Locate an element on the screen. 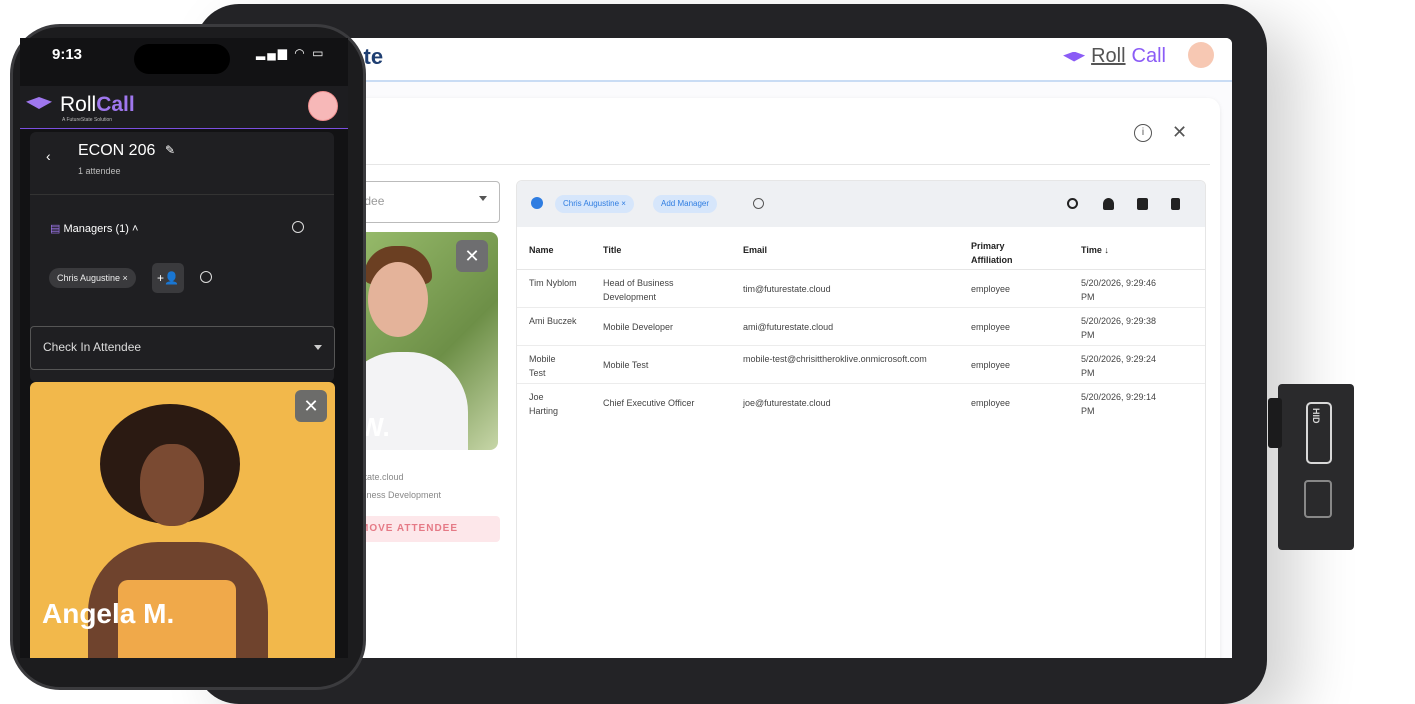  calendar-icon: ▤ is located at coordinates (55, 229).